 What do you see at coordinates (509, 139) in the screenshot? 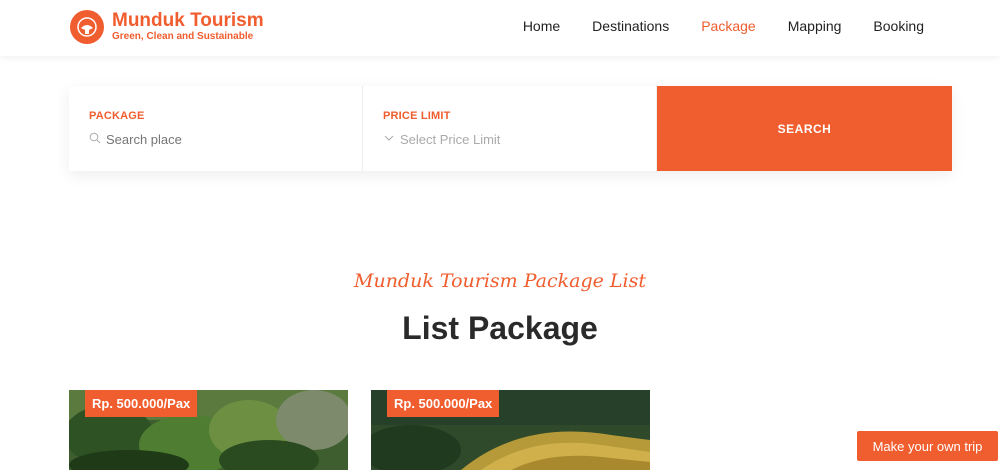
I see `price-limit-select: Select Price Limit` at bounding box center [509, 139].